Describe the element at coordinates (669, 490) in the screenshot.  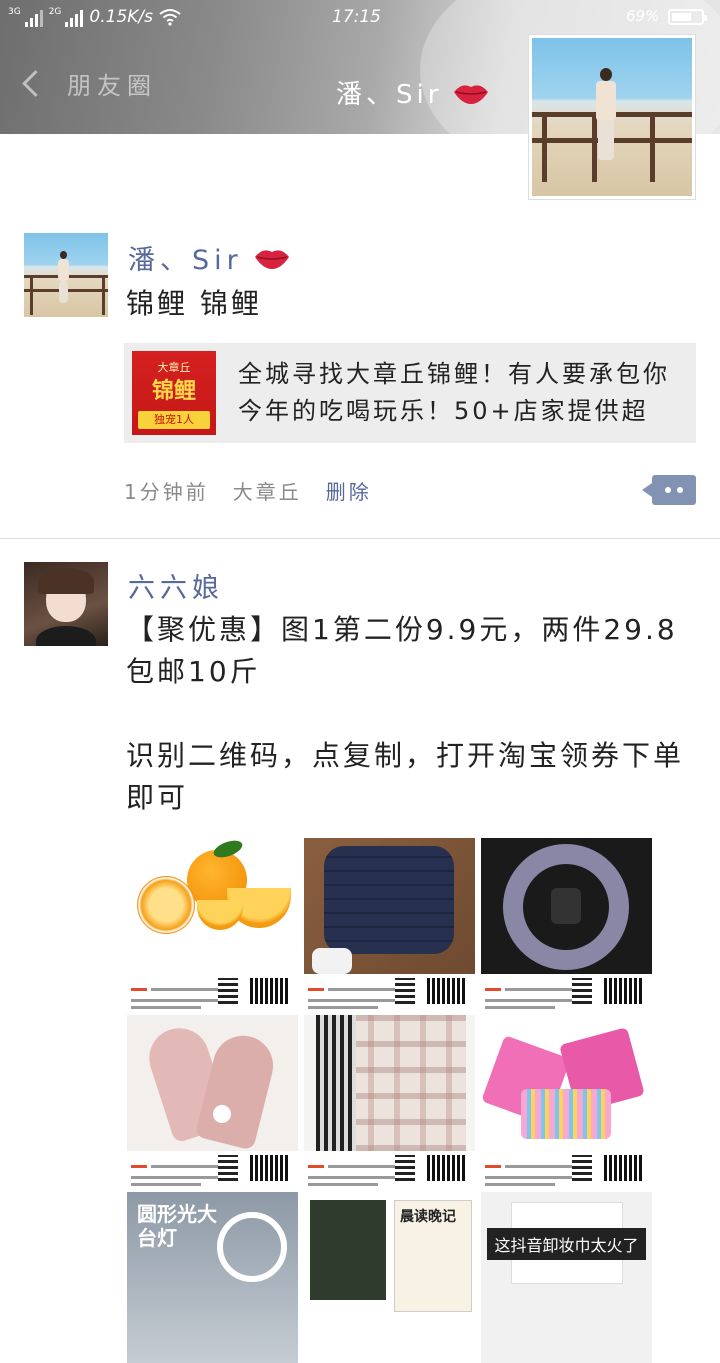
I see `more-actions-button` at that location.